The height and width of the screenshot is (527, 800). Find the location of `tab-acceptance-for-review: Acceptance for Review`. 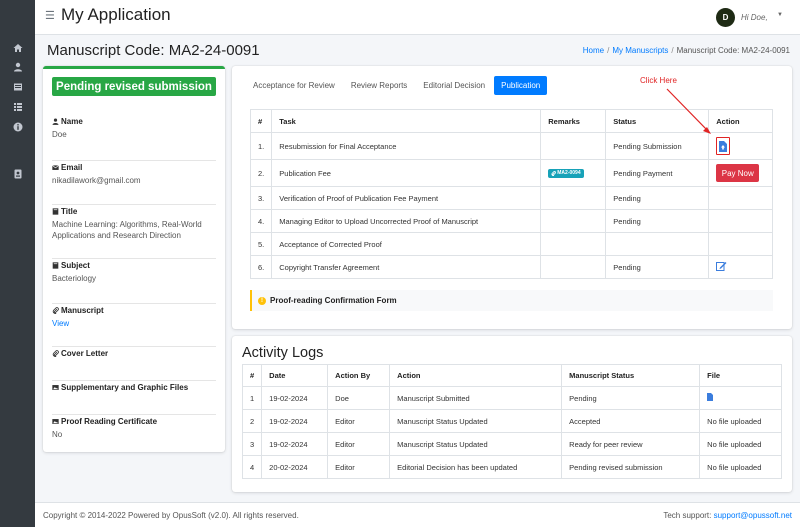

tab-acceptance-for-review: Acceptance for Review is located at coordinates (294, 85).